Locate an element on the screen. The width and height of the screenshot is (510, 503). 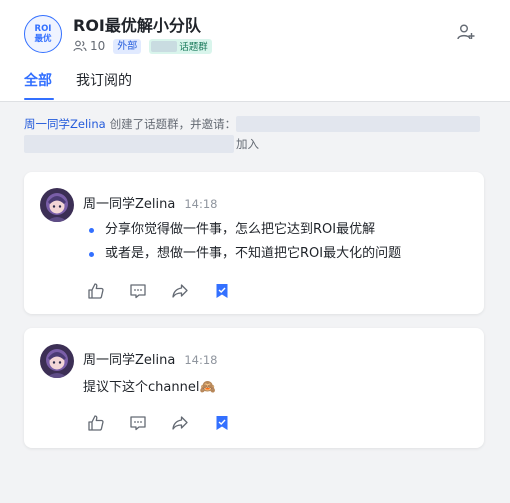
tab-bar: 全部 我订阅的 is located at coordinates (255, 85).